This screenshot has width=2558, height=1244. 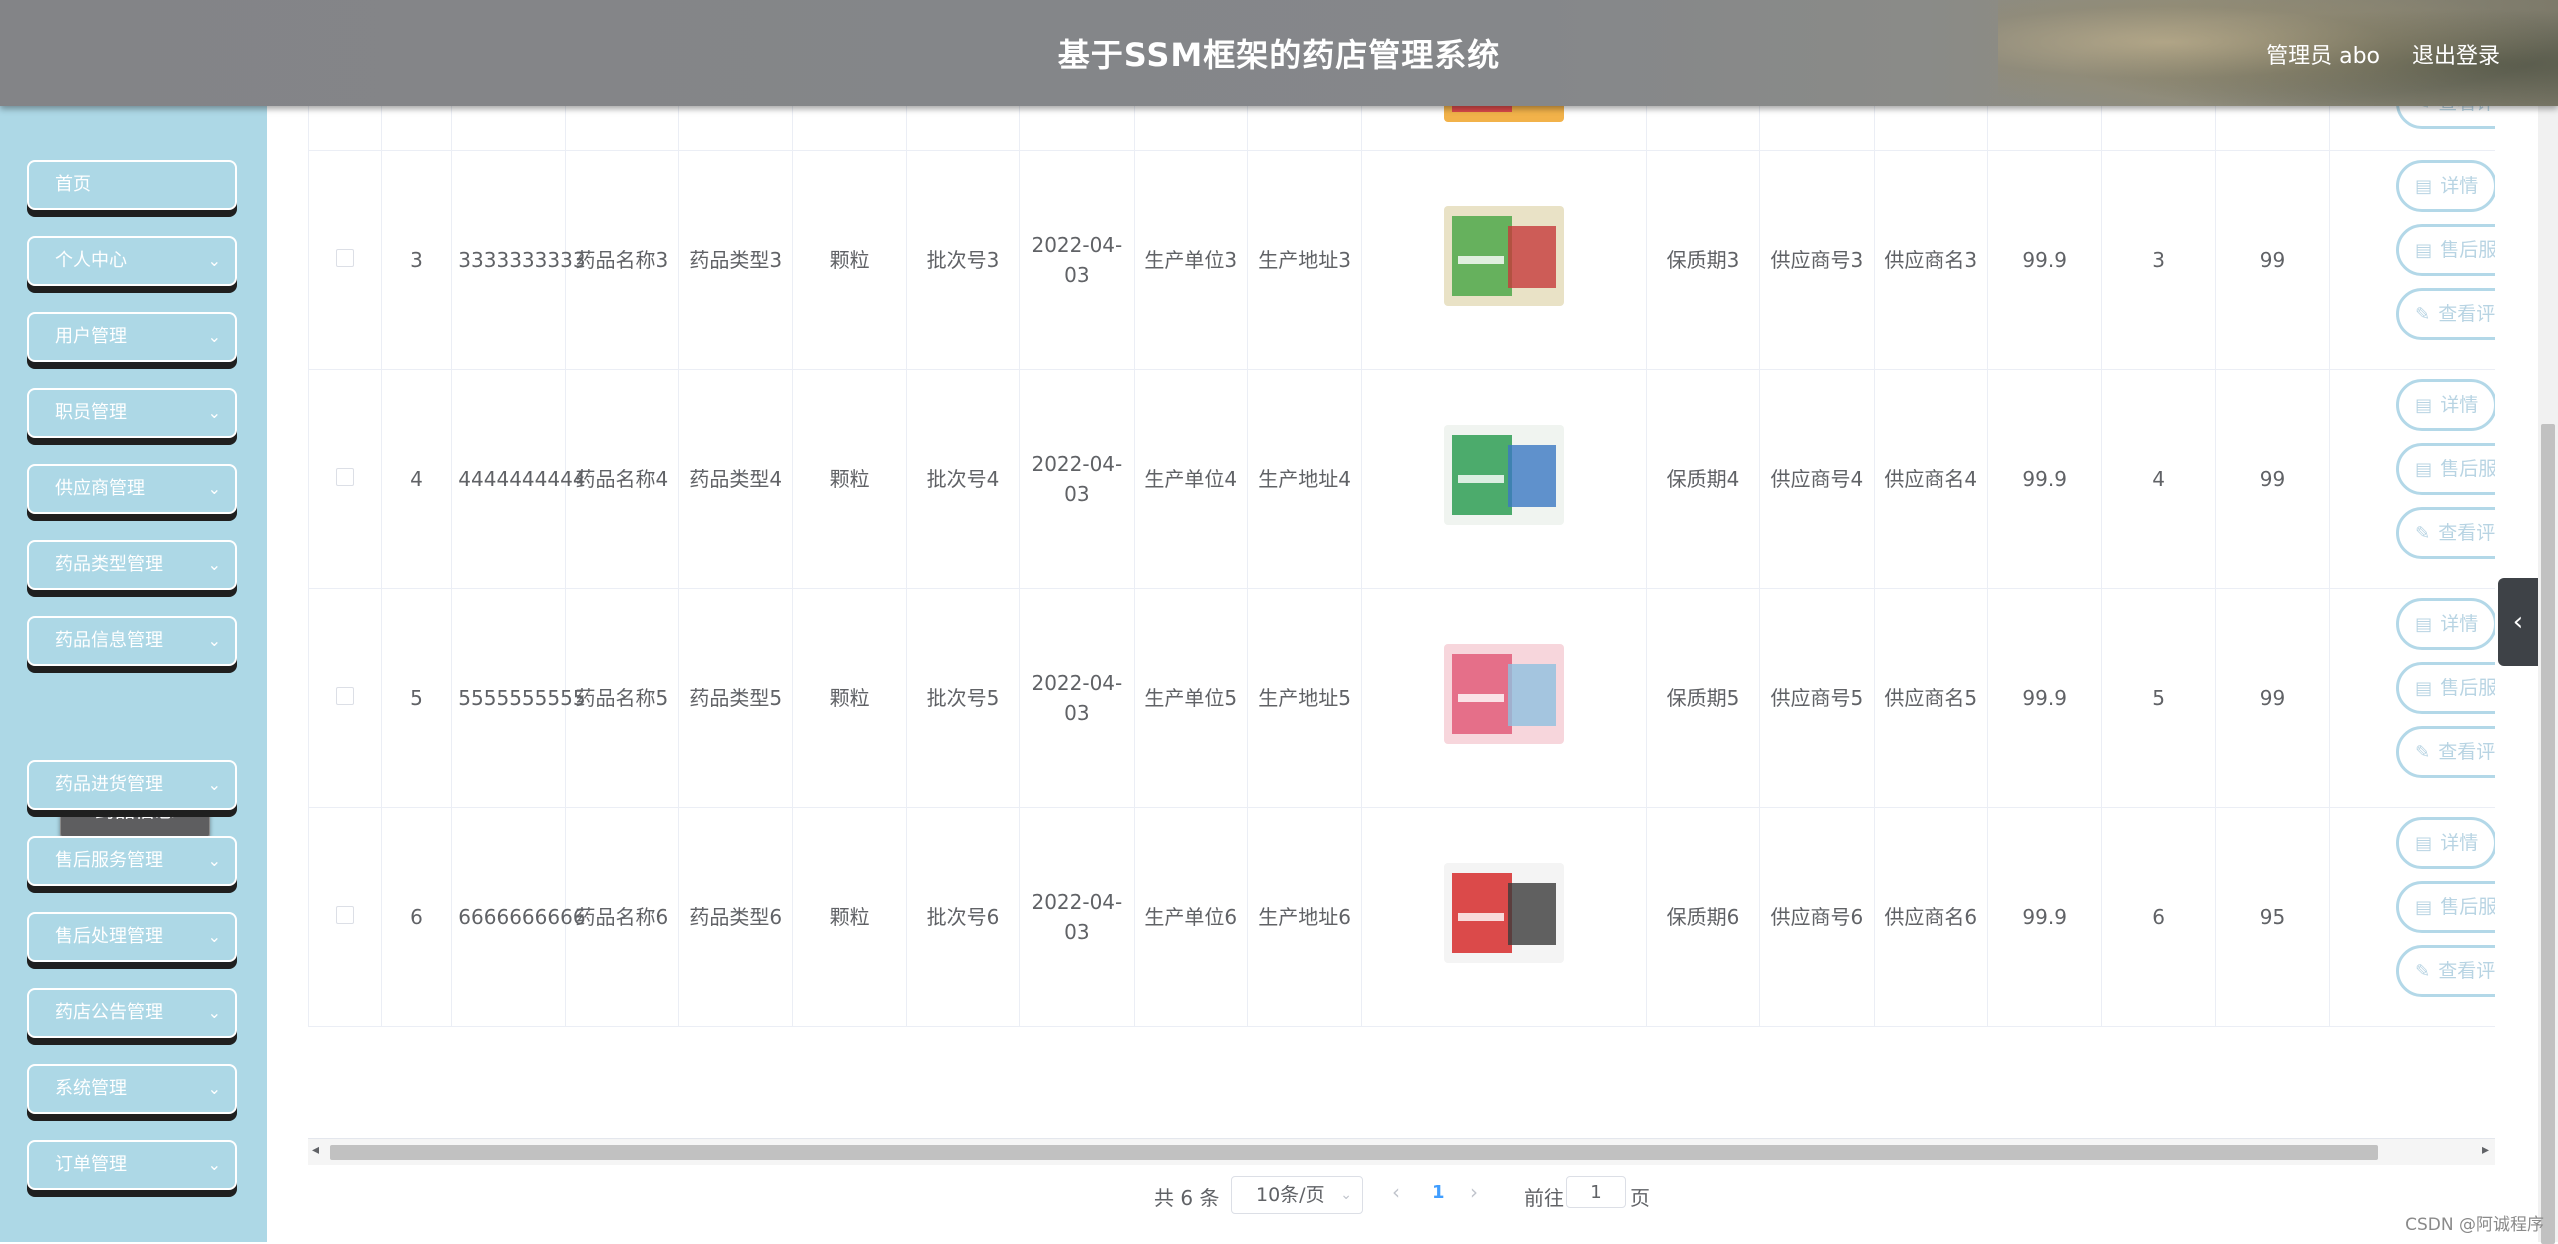 I want to click on sidebar-item-6: 药品信息管理 ⌄, so click(x=132, y=641).